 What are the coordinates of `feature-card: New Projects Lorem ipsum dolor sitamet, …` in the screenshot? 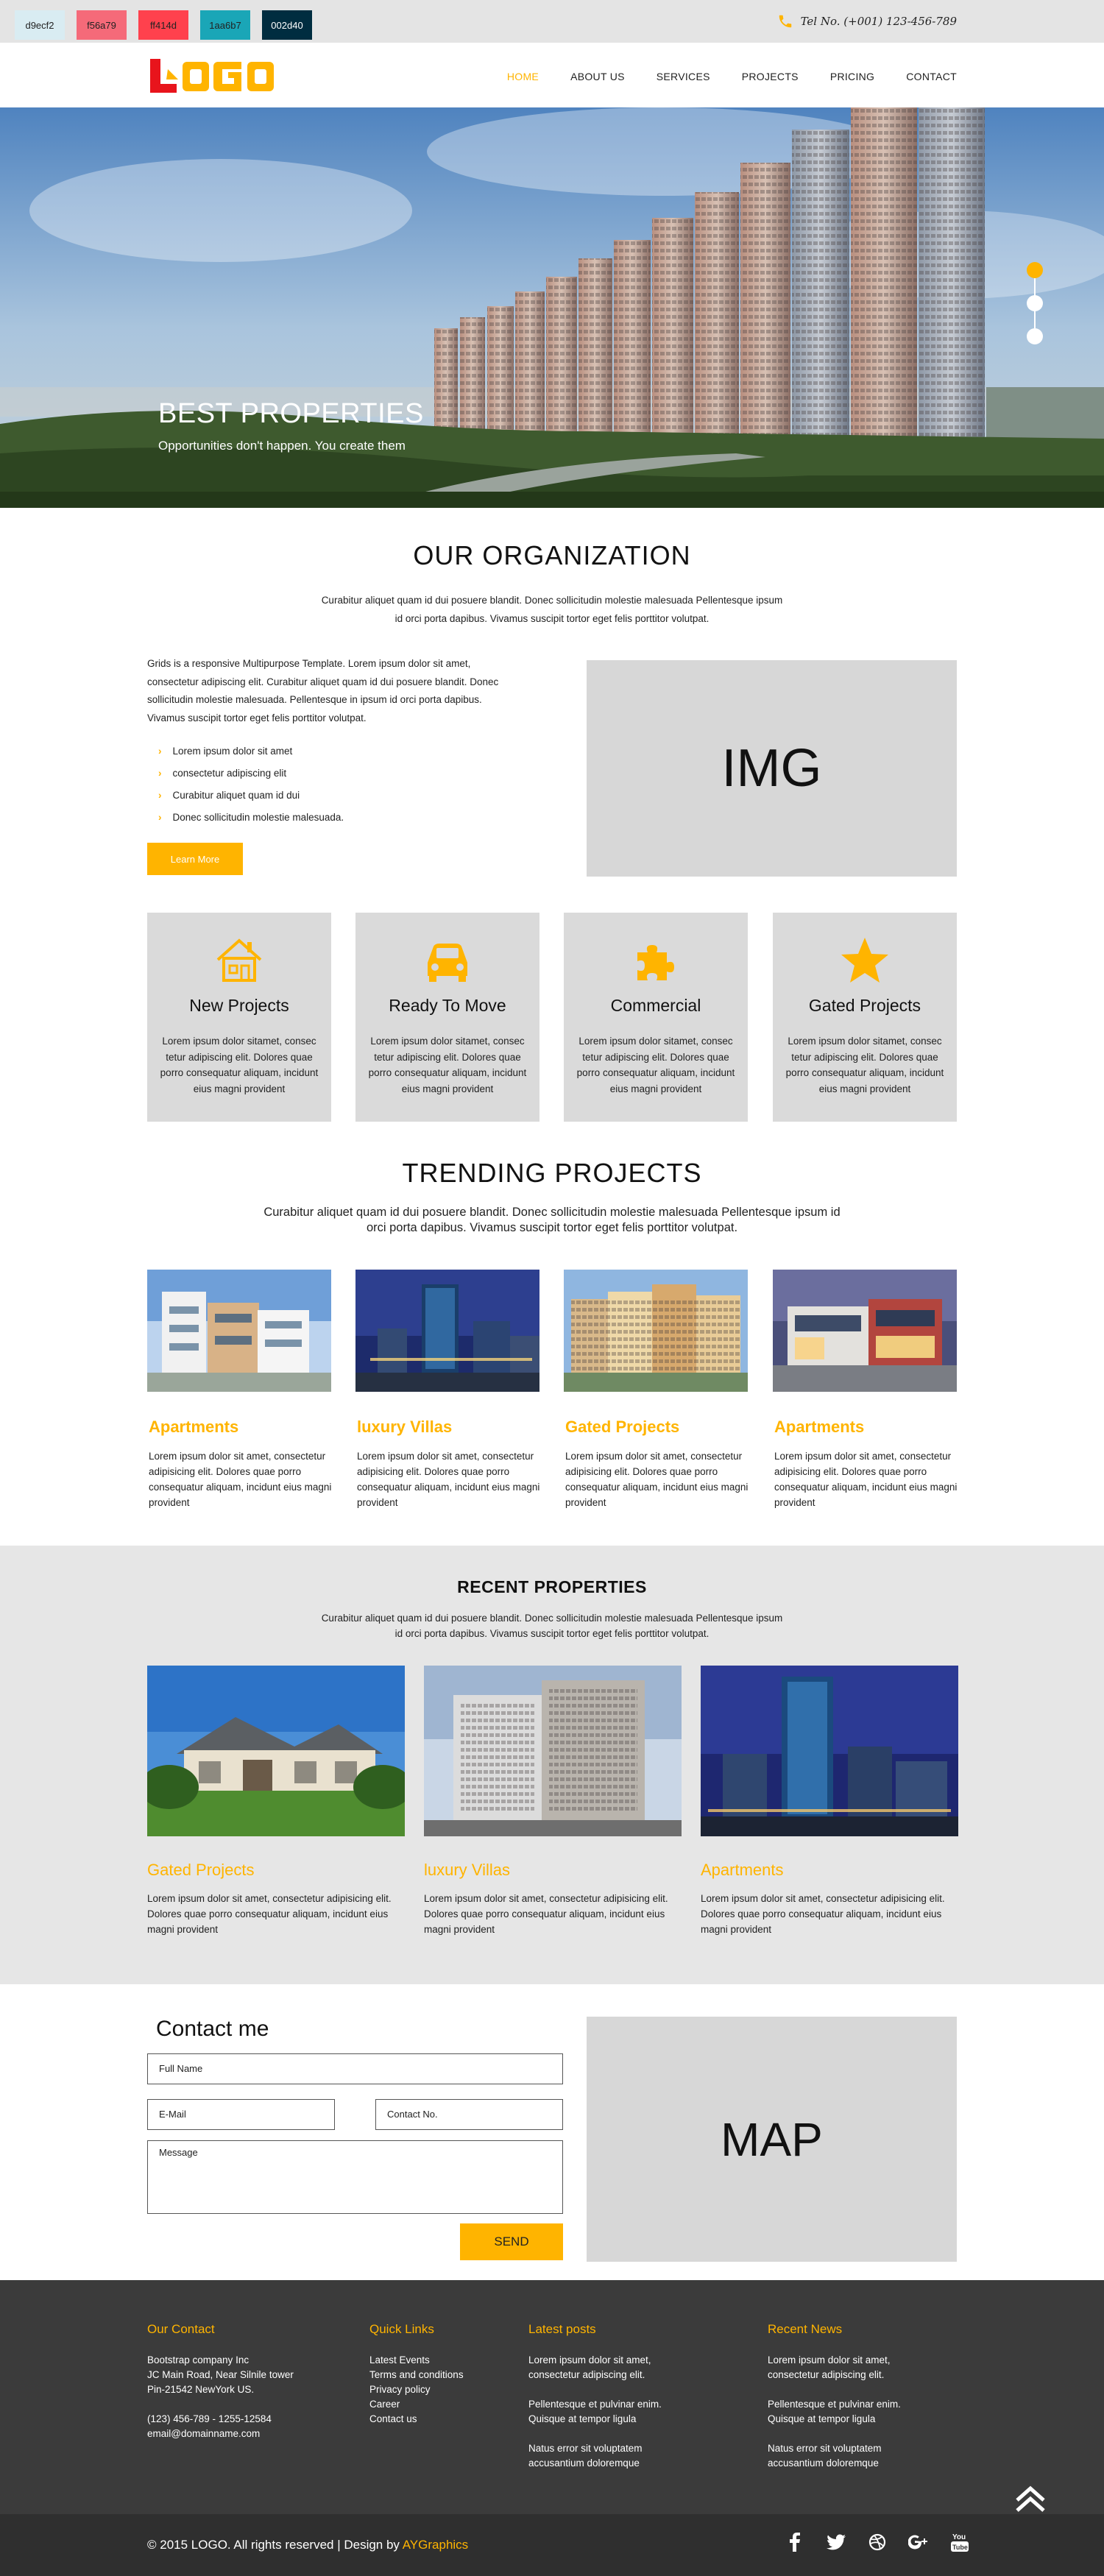 It's located at (239, 1017).